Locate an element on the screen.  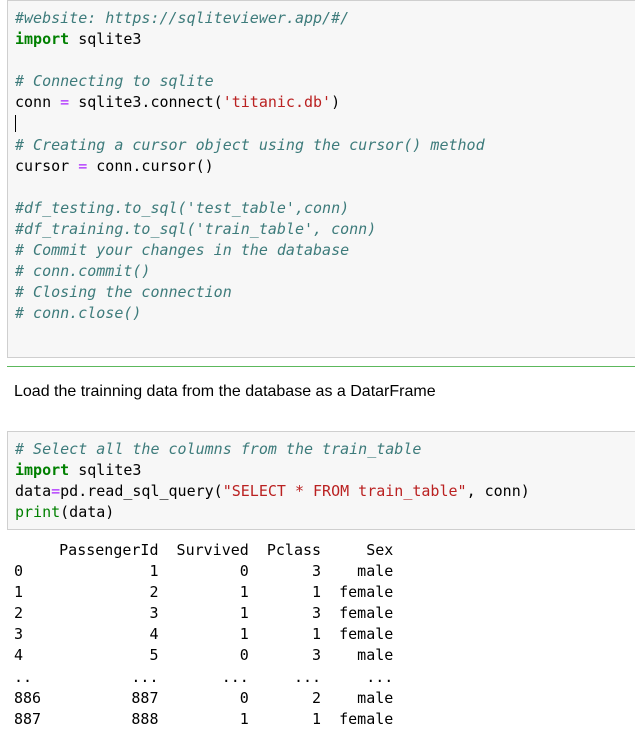
output-row: 3 4 1 1 female is located at coordinates (204, 634).